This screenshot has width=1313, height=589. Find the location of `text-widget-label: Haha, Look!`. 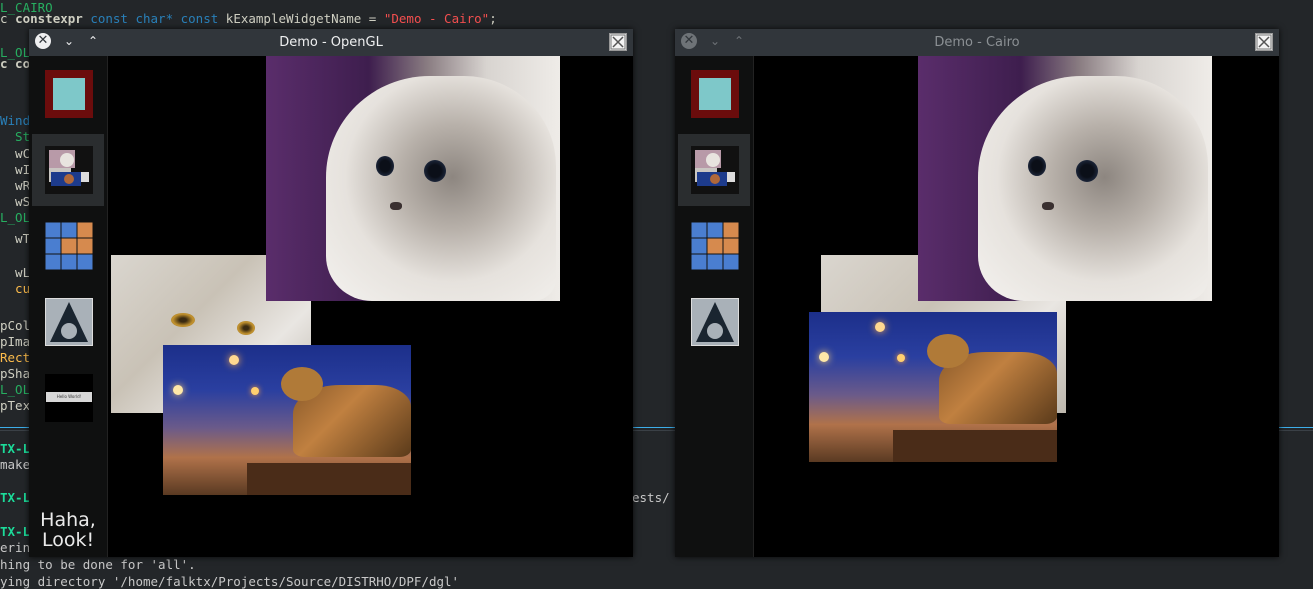

text-widget-label: Haha, Look! is located at coordinates (68, 530).